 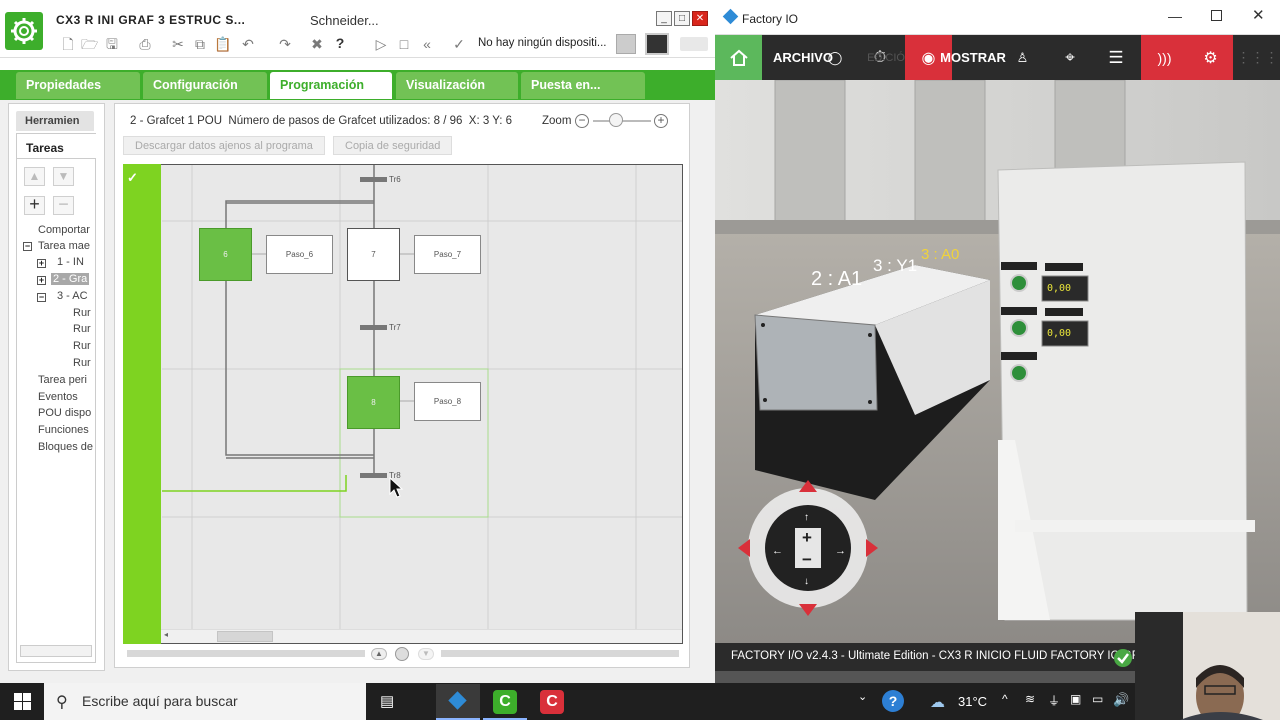 What do you see at coordinates (1054, 700) in the screenshot?
I see `usb-icon: ⏚` at bounding box center [1054, 700].